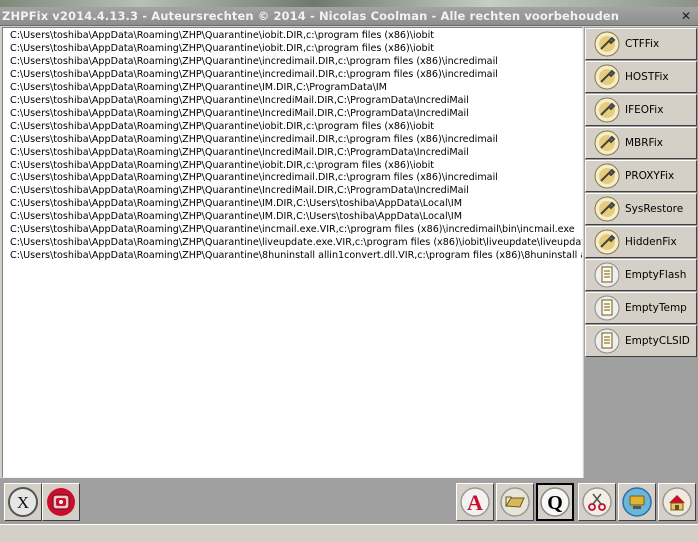 Image resolution: width=698 pixels, height=542 pixels. I want to click on scissors-icon, so click(597, 502).